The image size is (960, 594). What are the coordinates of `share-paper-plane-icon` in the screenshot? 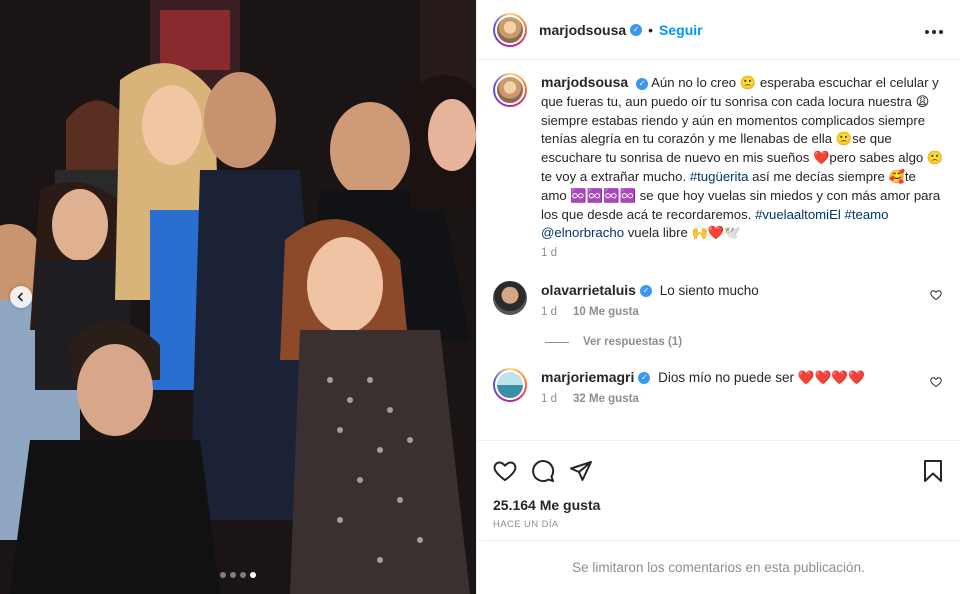 It's located at (581, 471).